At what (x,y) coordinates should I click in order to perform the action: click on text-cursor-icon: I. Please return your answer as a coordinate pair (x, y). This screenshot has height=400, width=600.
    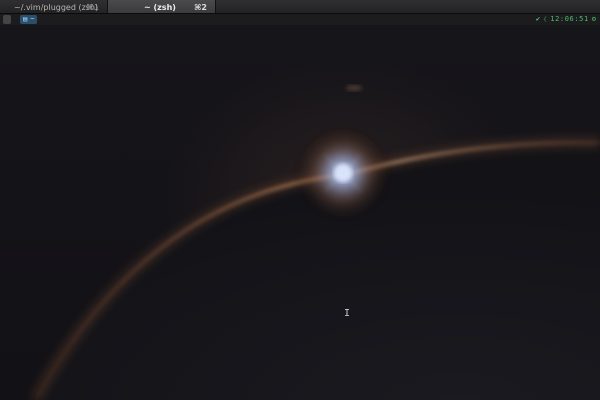
    Looking at the image, I should click on (347, 313).